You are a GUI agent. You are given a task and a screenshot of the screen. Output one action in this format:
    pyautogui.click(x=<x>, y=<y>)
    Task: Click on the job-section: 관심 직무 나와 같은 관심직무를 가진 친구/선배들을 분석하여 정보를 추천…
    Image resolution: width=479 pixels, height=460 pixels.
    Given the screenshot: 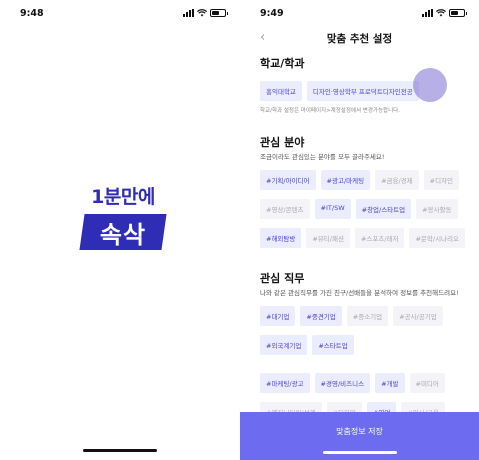 What is the action you would take?
    pyautogui.click(x=363, y=348)
    